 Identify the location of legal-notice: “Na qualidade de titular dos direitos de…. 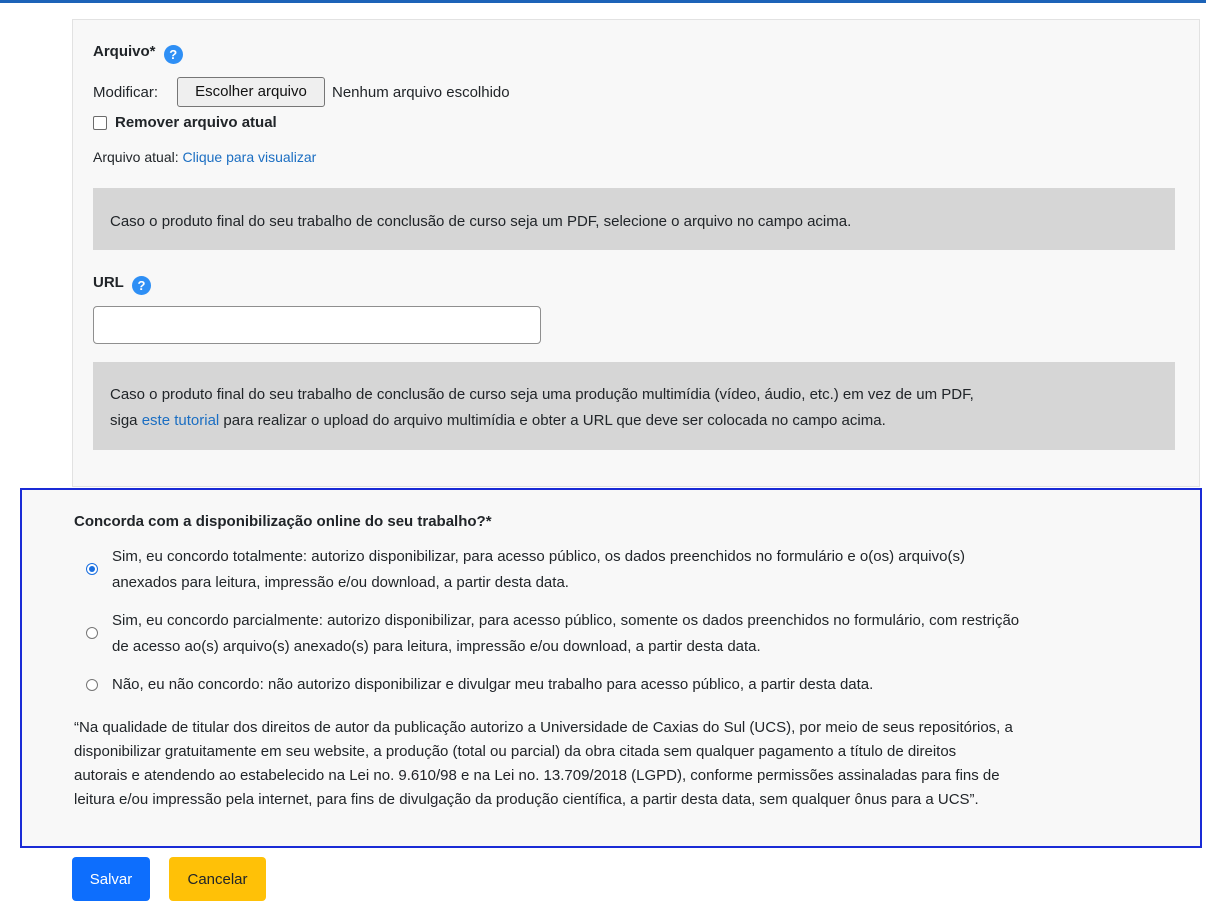
(633, 764).